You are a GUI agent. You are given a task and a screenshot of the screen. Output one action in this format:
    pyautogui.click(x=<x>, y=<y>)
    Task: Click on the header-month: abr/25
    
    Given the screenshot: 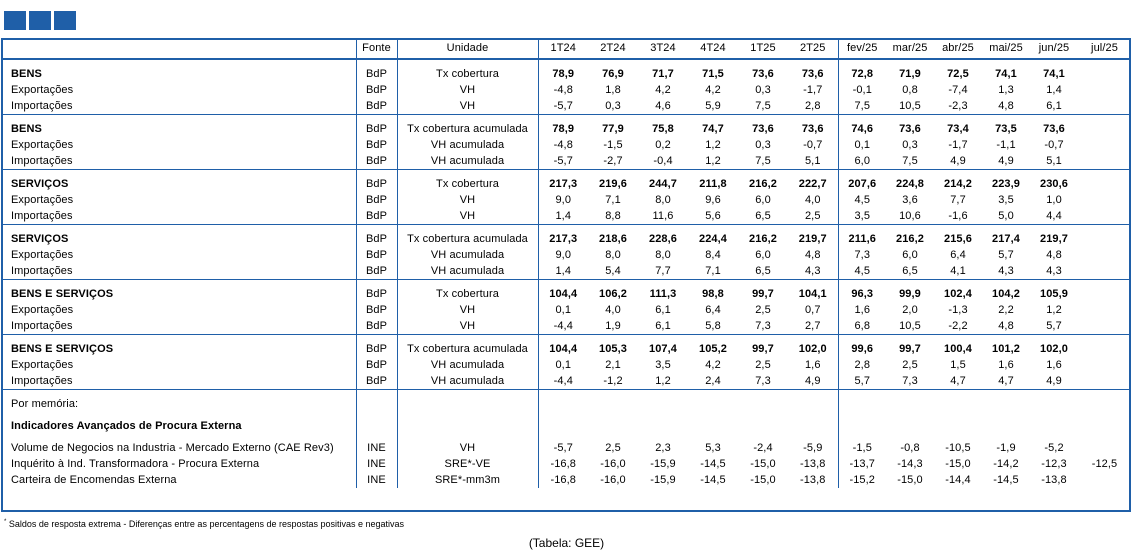 What is the action you would take?
    pyautogui.click(x=958, y=49)
    